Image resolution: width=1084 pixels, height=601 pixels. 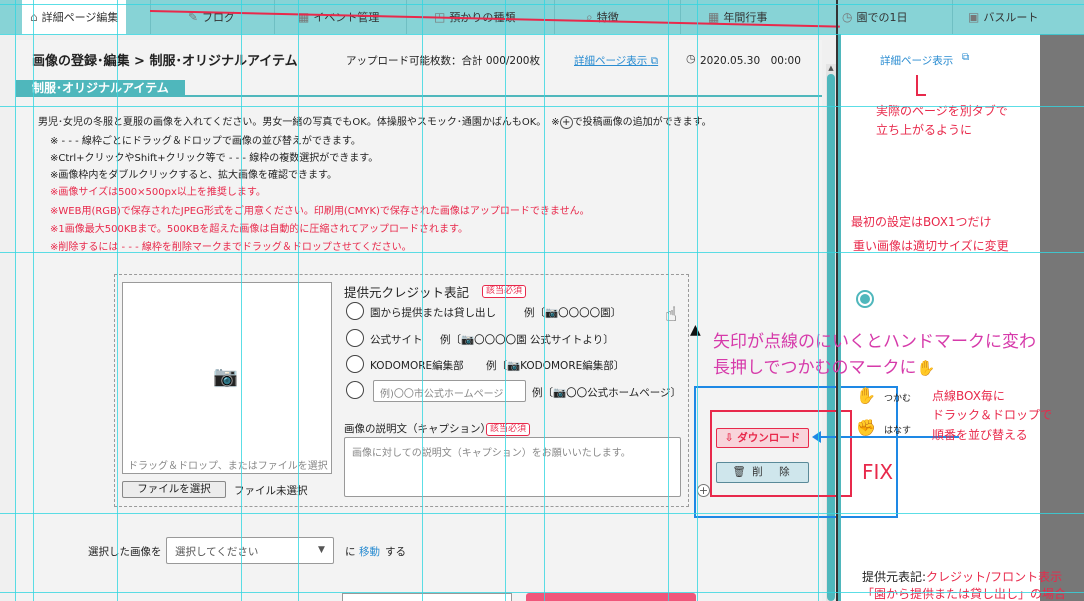 What do you see at coordinates (205, 141) in the screenshot?
I see `instruction-line: ※ - - - 線枠ごとにドラッグ＆ドロップで画像の並び替えができます。` at bounding box center [205, 141].